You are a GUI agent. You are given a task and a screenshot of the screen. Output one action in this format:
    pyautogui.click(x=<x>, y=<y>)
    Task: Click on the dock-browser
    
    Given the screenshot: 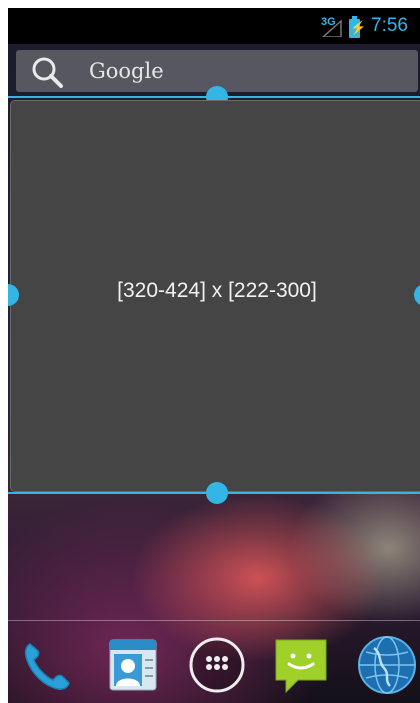 What is the action you would take?
    pyautogui.click(x=385, y=665)
    